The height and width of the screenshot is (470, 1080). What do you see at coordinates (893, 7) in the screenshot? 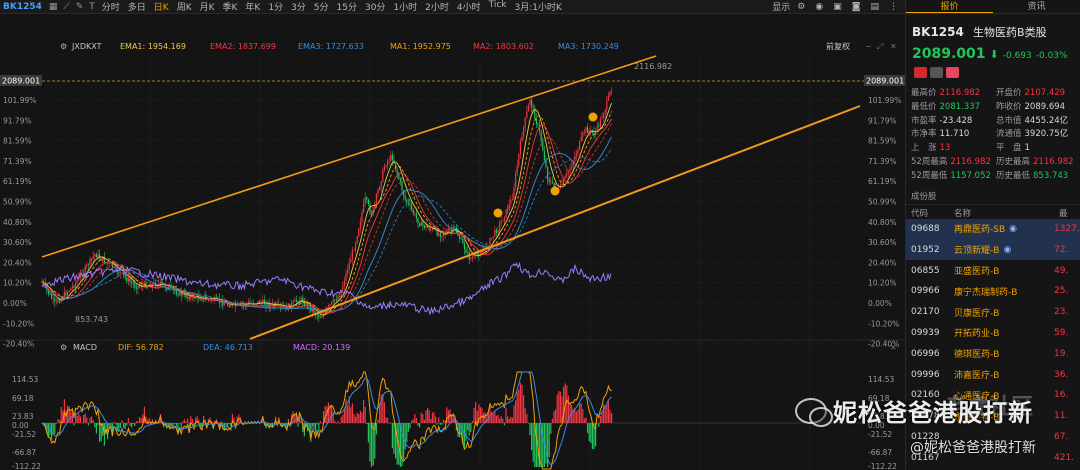
I see `more-icon: ⋮` at bounding box center [893, 7].